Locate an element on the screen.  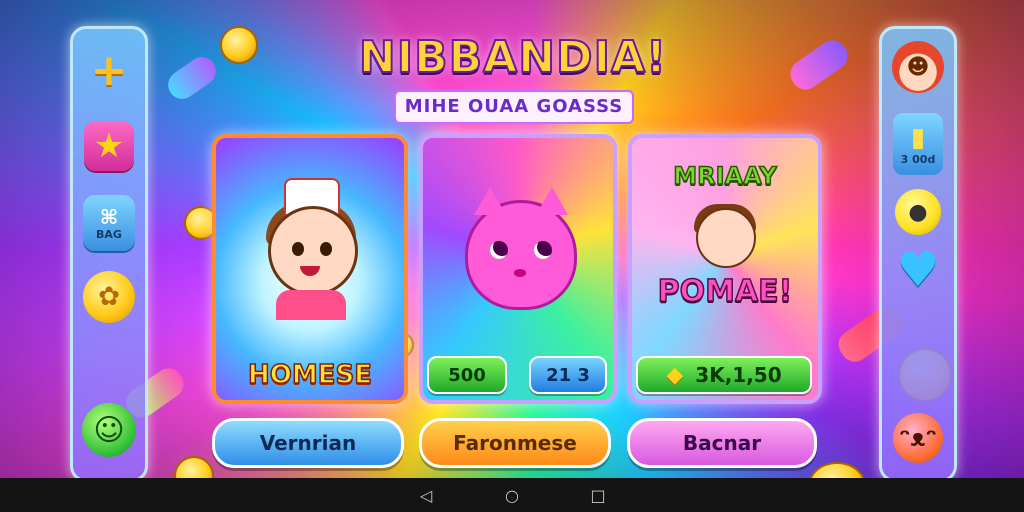
system-navigation-bar: ◁ ○ □ is located at coordinates (512, 495).